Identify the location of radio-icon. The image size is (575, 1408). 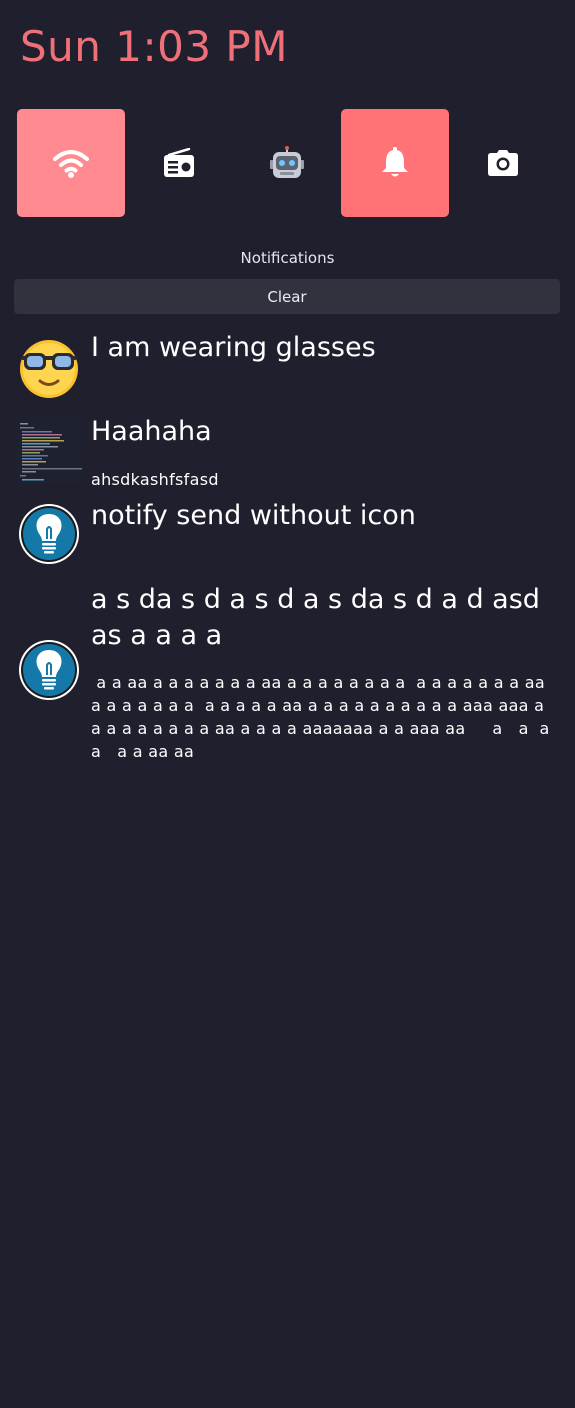
(179, 162).